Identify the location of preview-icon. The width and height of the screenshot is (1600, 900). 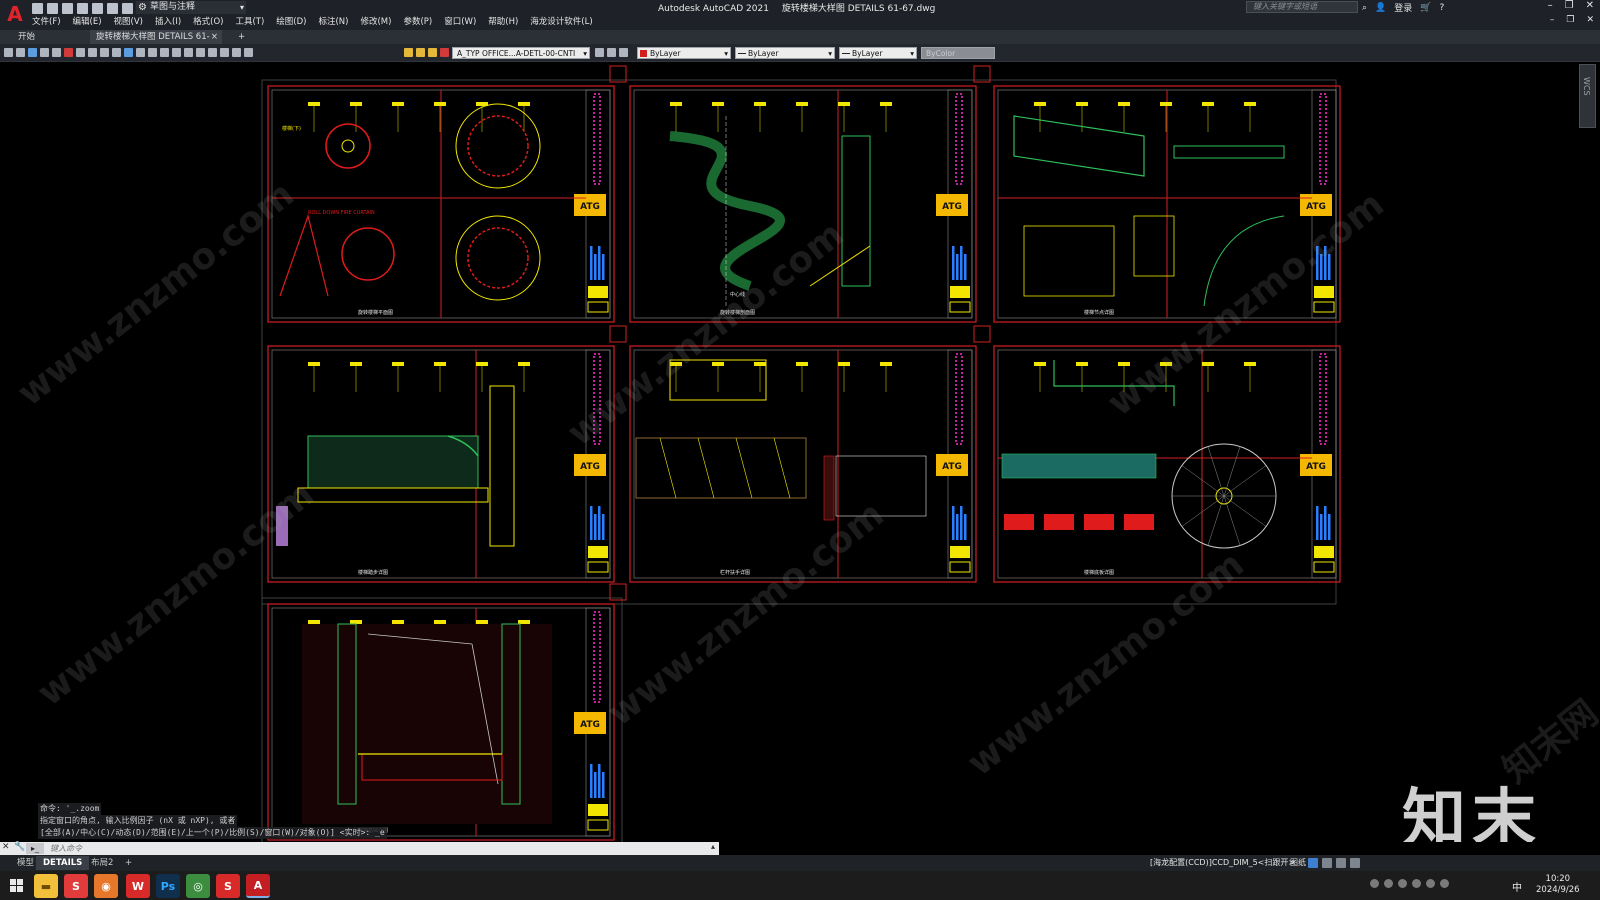
(56, 52).